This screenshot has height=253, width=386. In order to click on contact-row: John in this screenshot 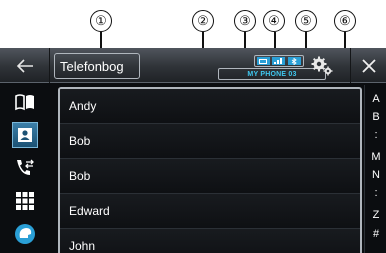, I will do `click(210, 241)`.